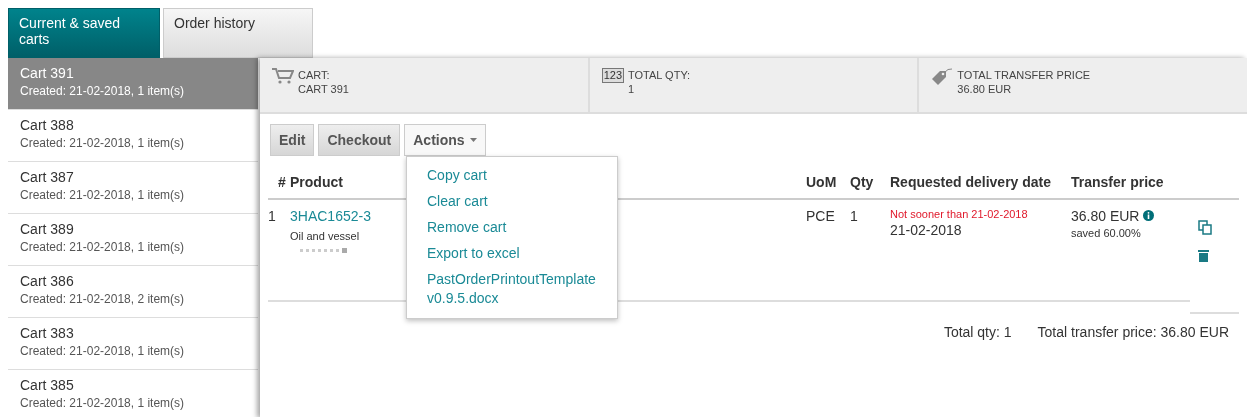 The image size is (1247, 417). I want to click on summary-value: 1, so click(632, 89).